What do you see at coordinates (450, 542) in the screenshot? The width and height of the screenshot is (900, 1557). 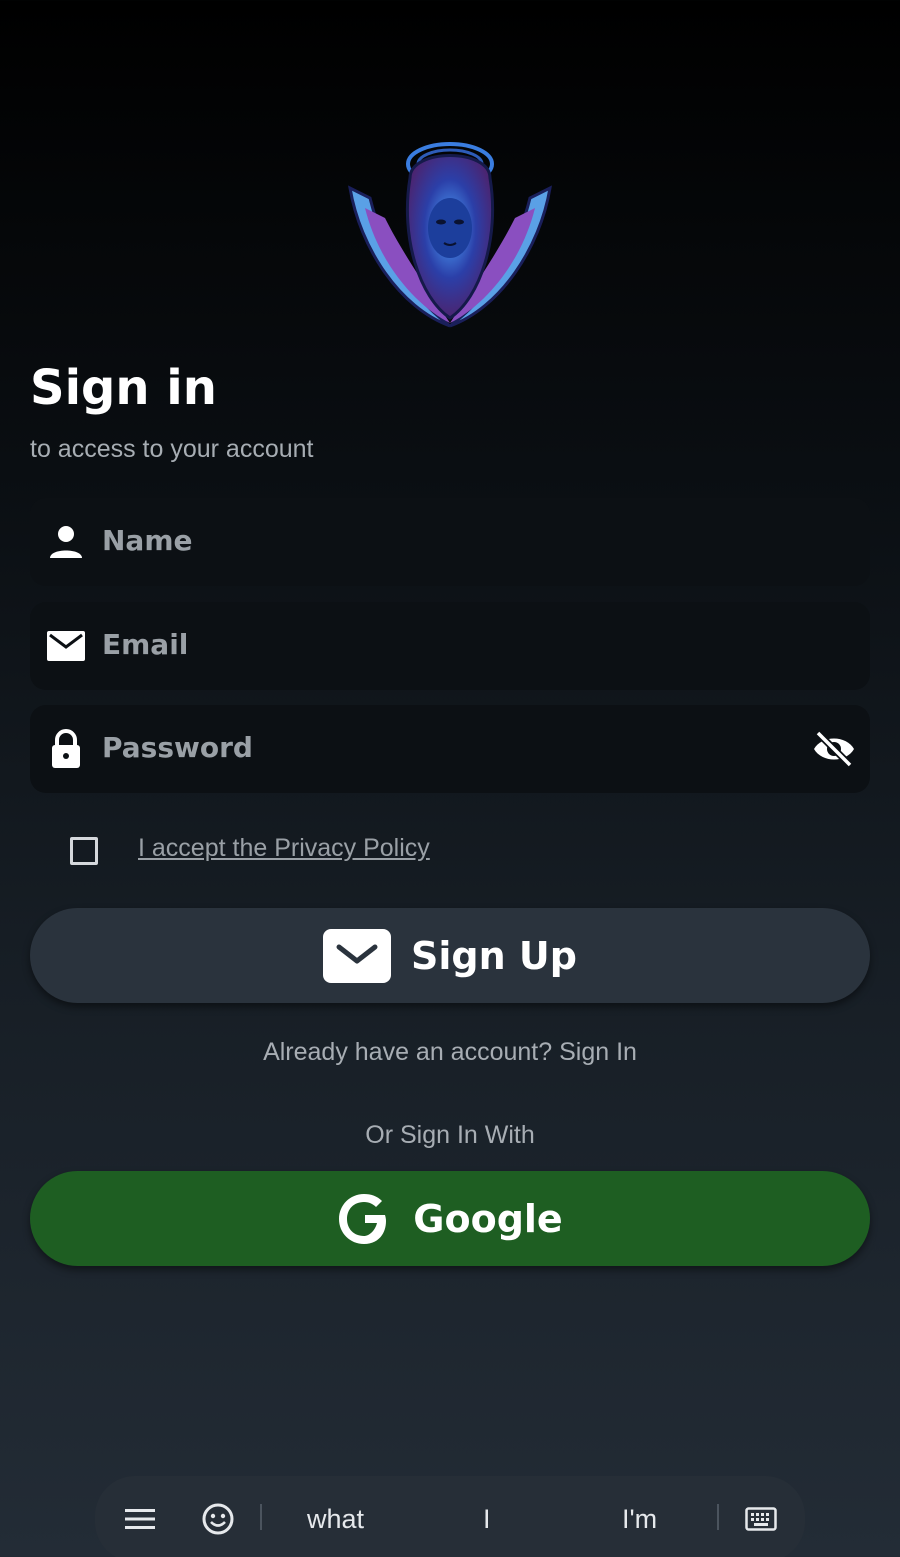 I see `name-field: Name` at bounding box center [450, 542].